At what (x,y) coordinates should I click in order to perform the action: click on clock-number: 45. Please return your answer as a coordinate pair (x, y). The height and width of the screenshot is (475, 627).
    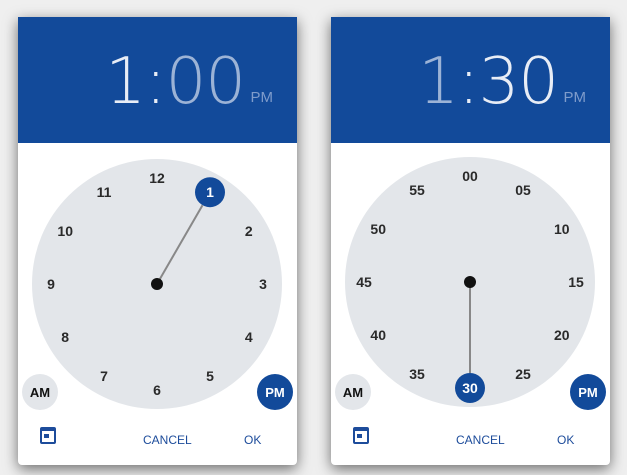
    Looking at the image, I should click on (364, 282).